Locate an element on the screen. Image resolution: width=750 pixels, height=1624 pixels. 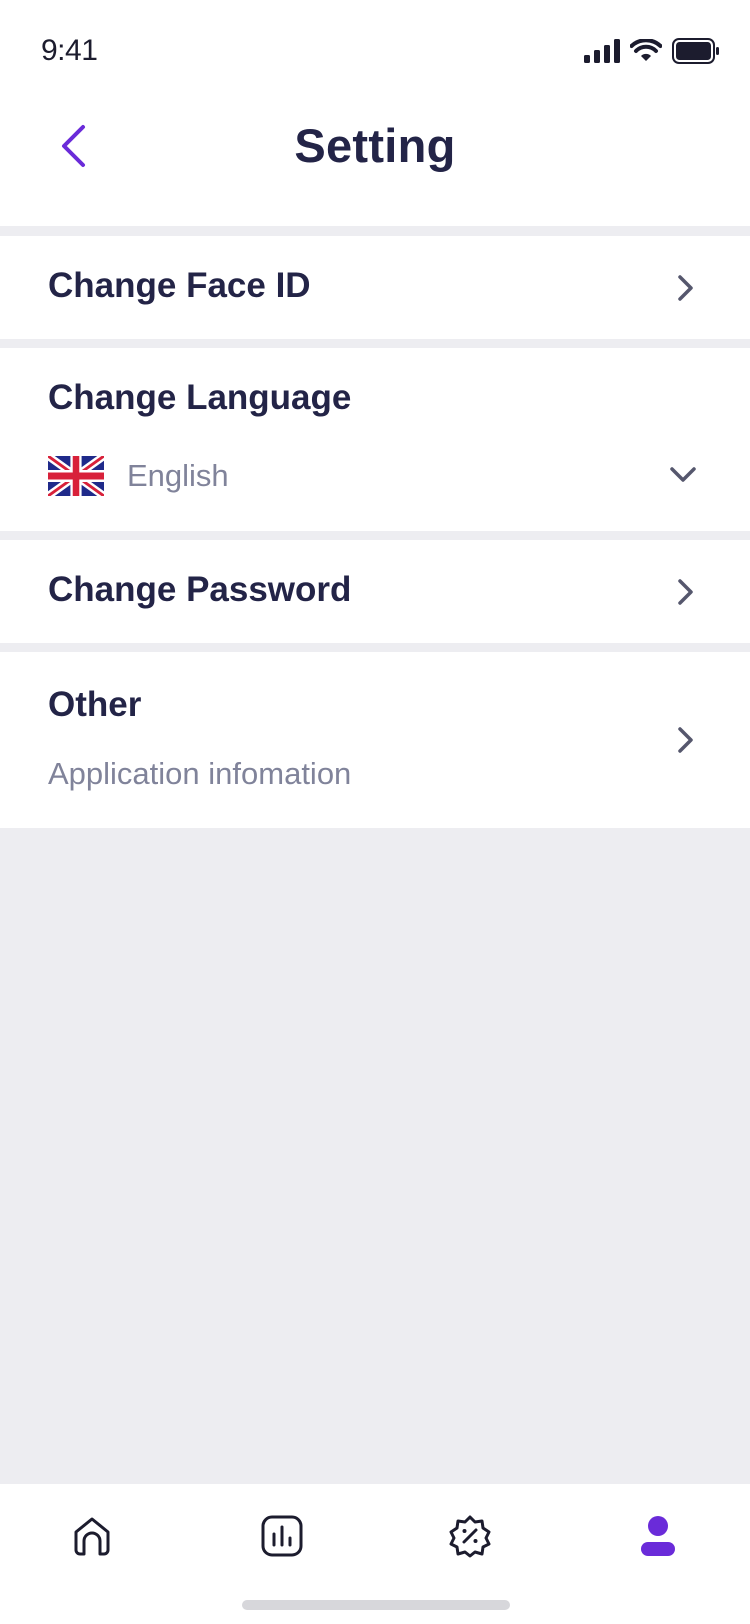
tab-statistics is located at coordinates (282, 1536).